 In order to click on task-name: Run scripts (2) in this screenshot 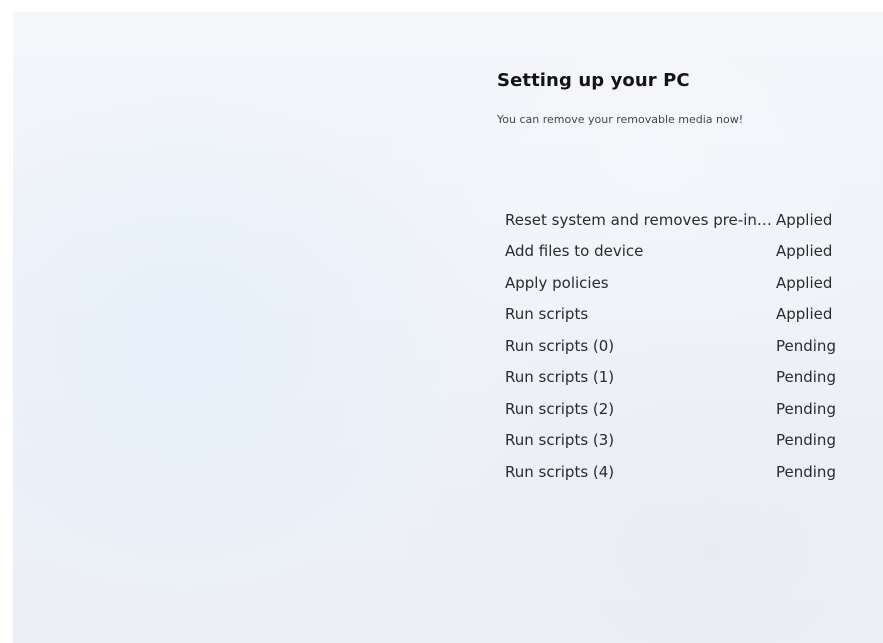, I will do `click(560, 408)`.